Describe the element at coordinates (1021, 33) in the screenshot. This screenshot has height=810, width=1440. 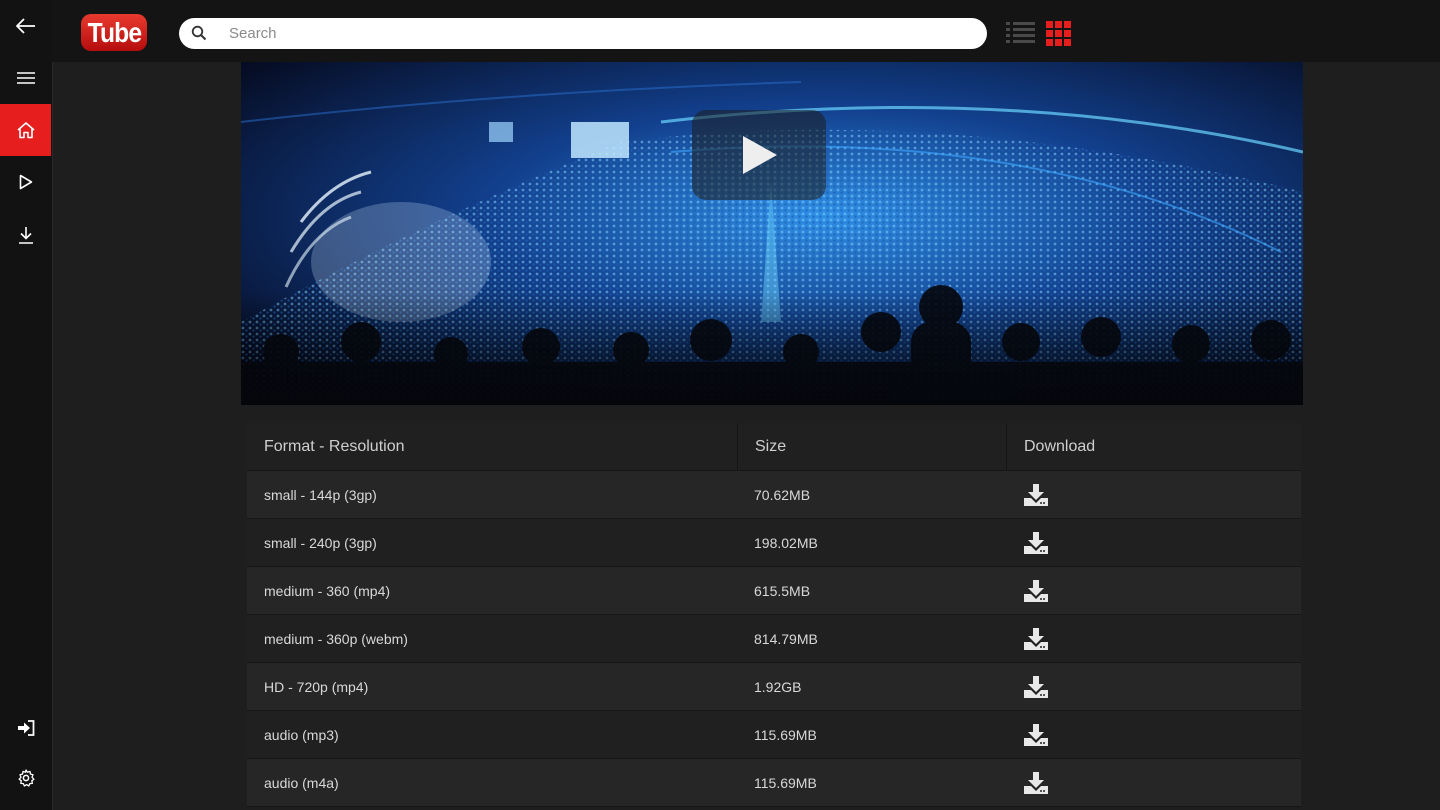
I see `list-view-icon` at that location.